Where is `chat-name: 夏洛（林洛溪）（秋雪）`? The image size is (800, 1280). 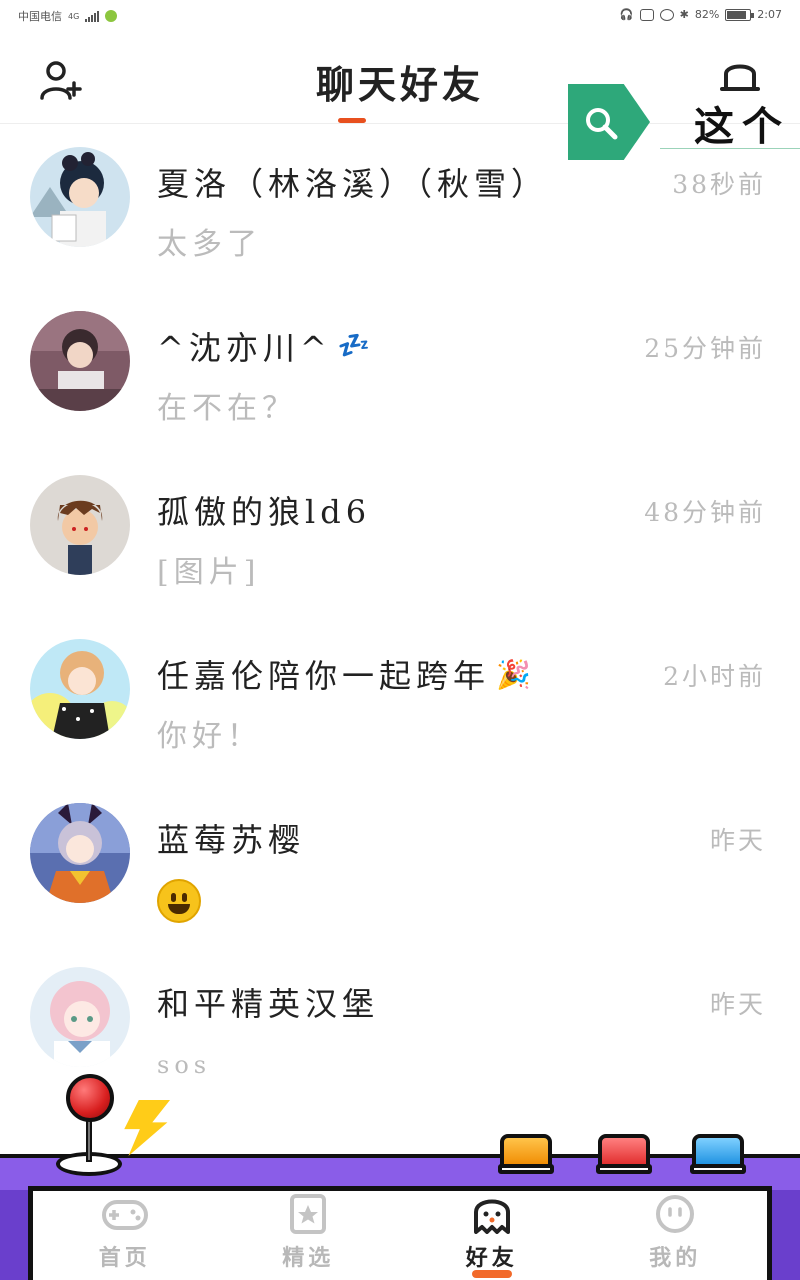 chat-name: 夏洛（林洛溪）（秋雪） is located at coordinates (353, 184).